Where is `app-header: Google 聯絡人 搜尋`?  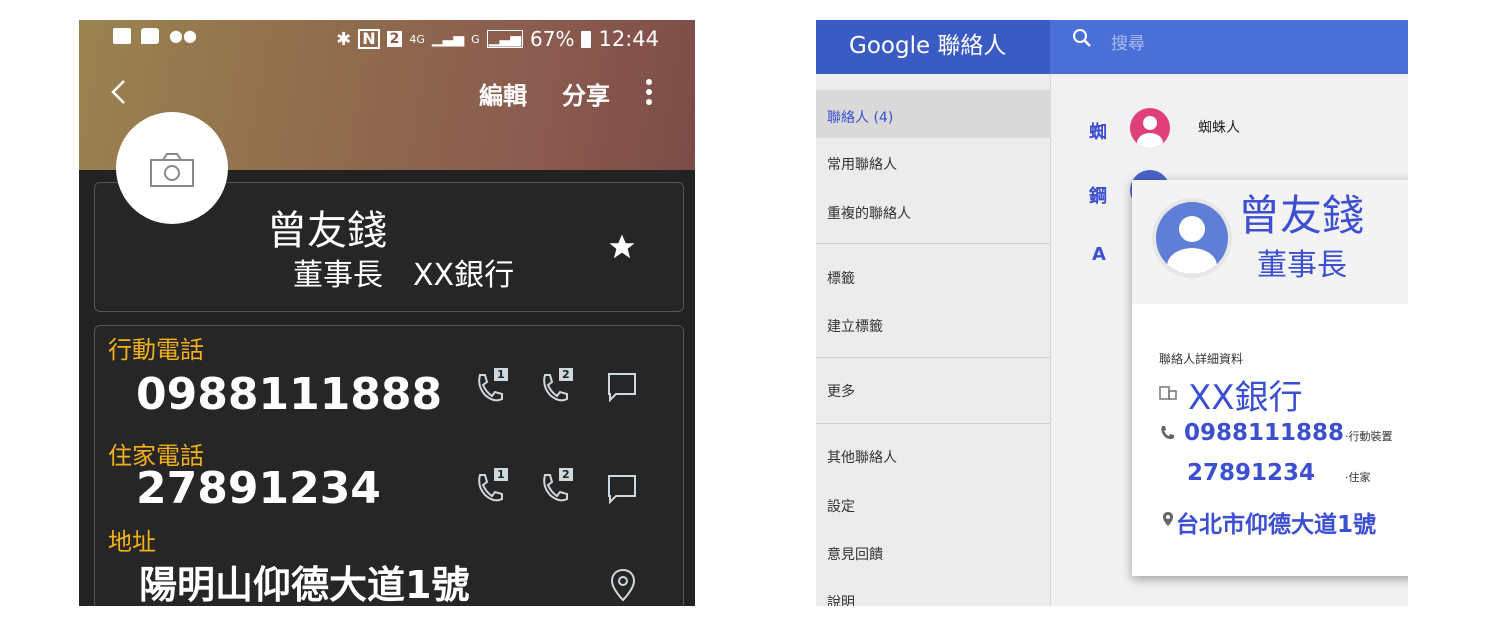
app-header: Google 聯絡人 搜尋 is located at coordinates (1112, 47).